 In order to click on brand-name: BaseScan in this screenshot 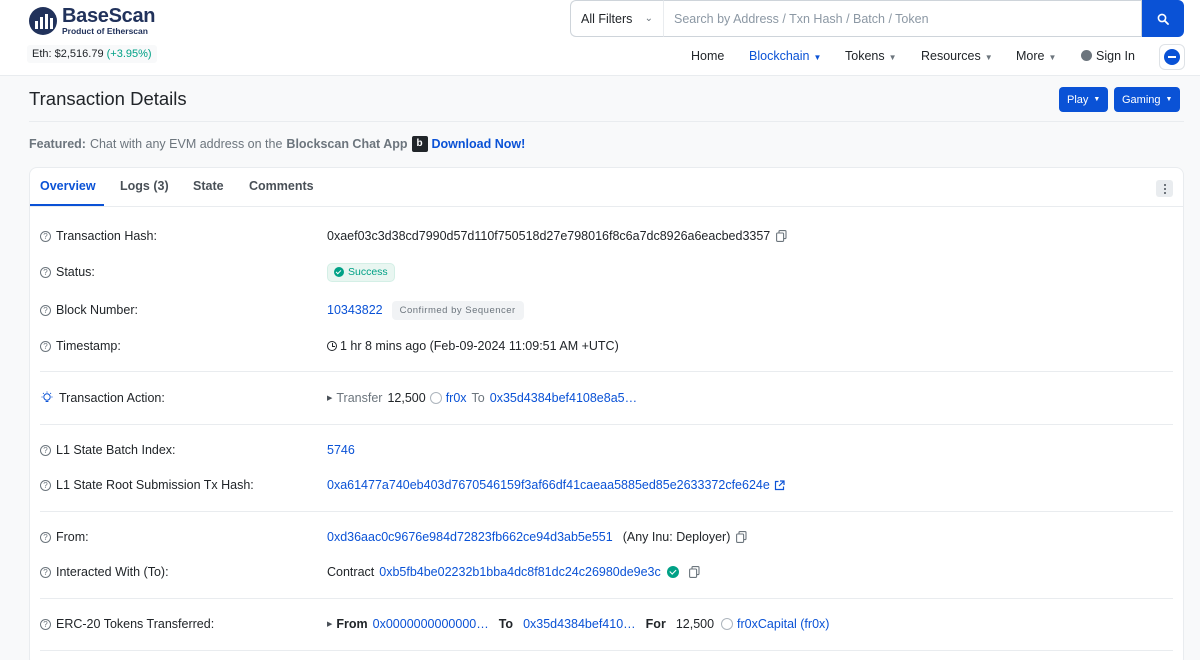, I will do `click(109, 16)`.